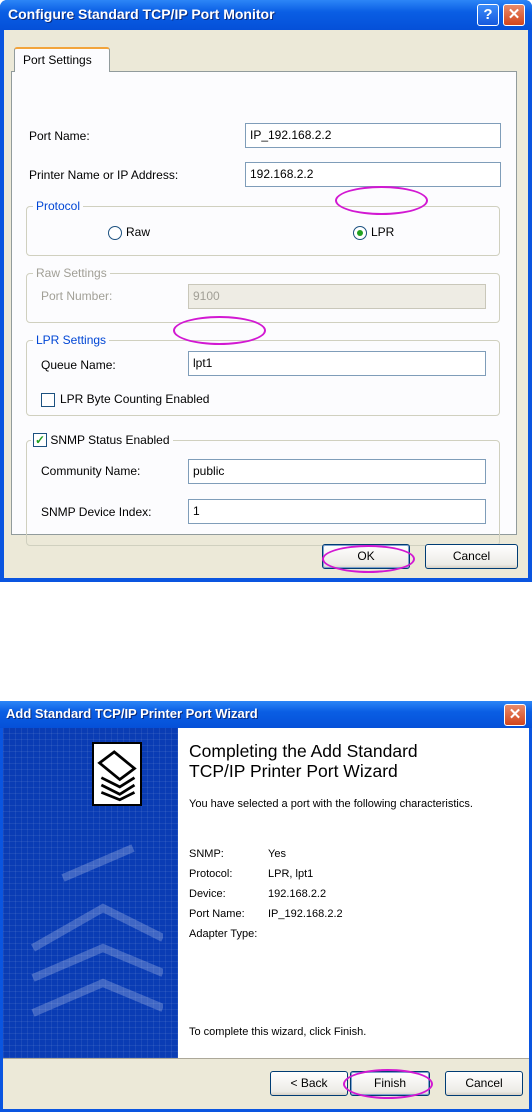 The image size is (532, 1112). Describe the element at coordinates (390, 1083) in the screenshot. I see `finish-button: Finish` at that location.